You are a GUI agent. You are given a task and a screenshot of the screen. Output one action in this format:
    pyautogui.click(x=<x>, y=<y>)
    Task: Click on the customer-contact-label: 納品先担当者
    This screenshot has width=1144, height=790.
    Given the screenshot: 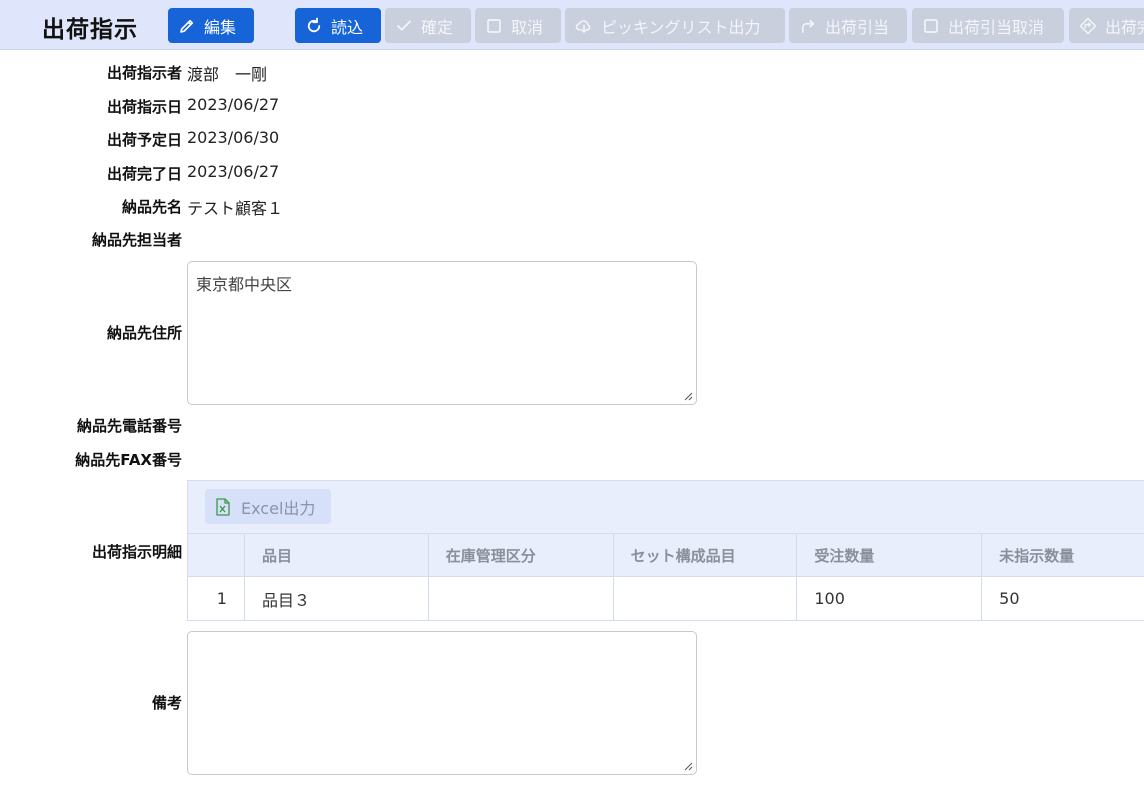 What is the action you would take?
    pyautogui.click(x=136, y=240)
    